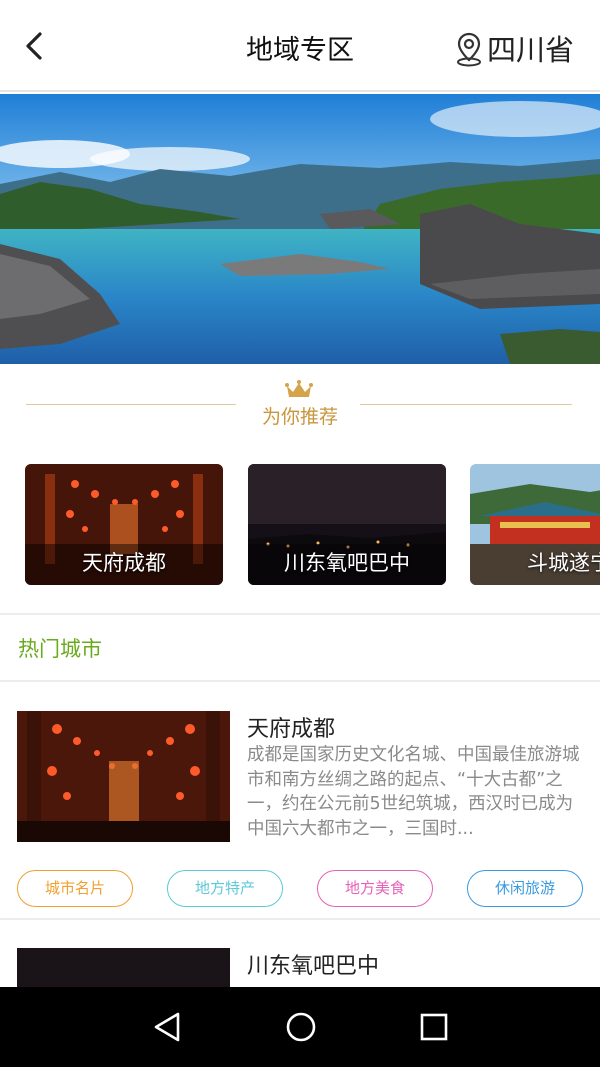 The image size is (600, 1067). Describe the element at coordinates (313, 966) in the screenshot. I see `city-name: 川东氧吧巴中` at that location.